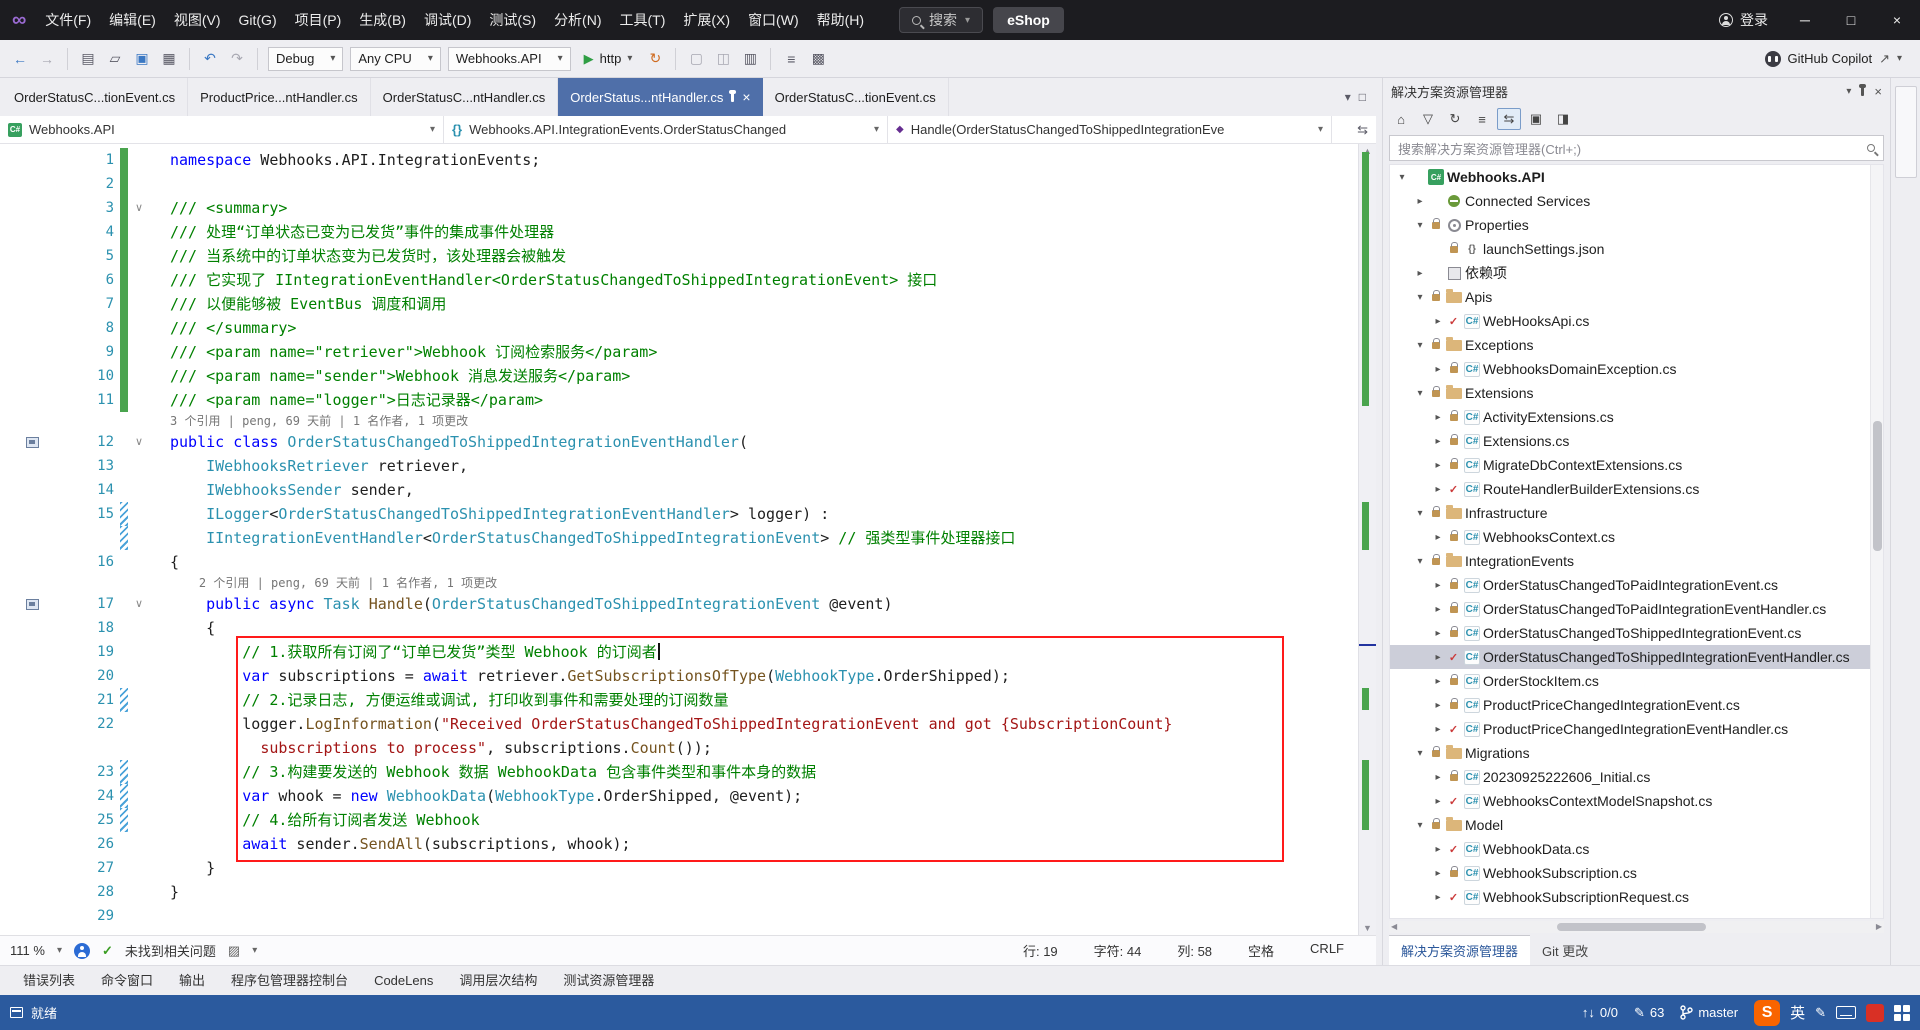  Describe the element at coordinates (222, 129) in the screenshot. I see `project-breadcrumb-dropdown: C# Webhooks.API ▾` at that location.